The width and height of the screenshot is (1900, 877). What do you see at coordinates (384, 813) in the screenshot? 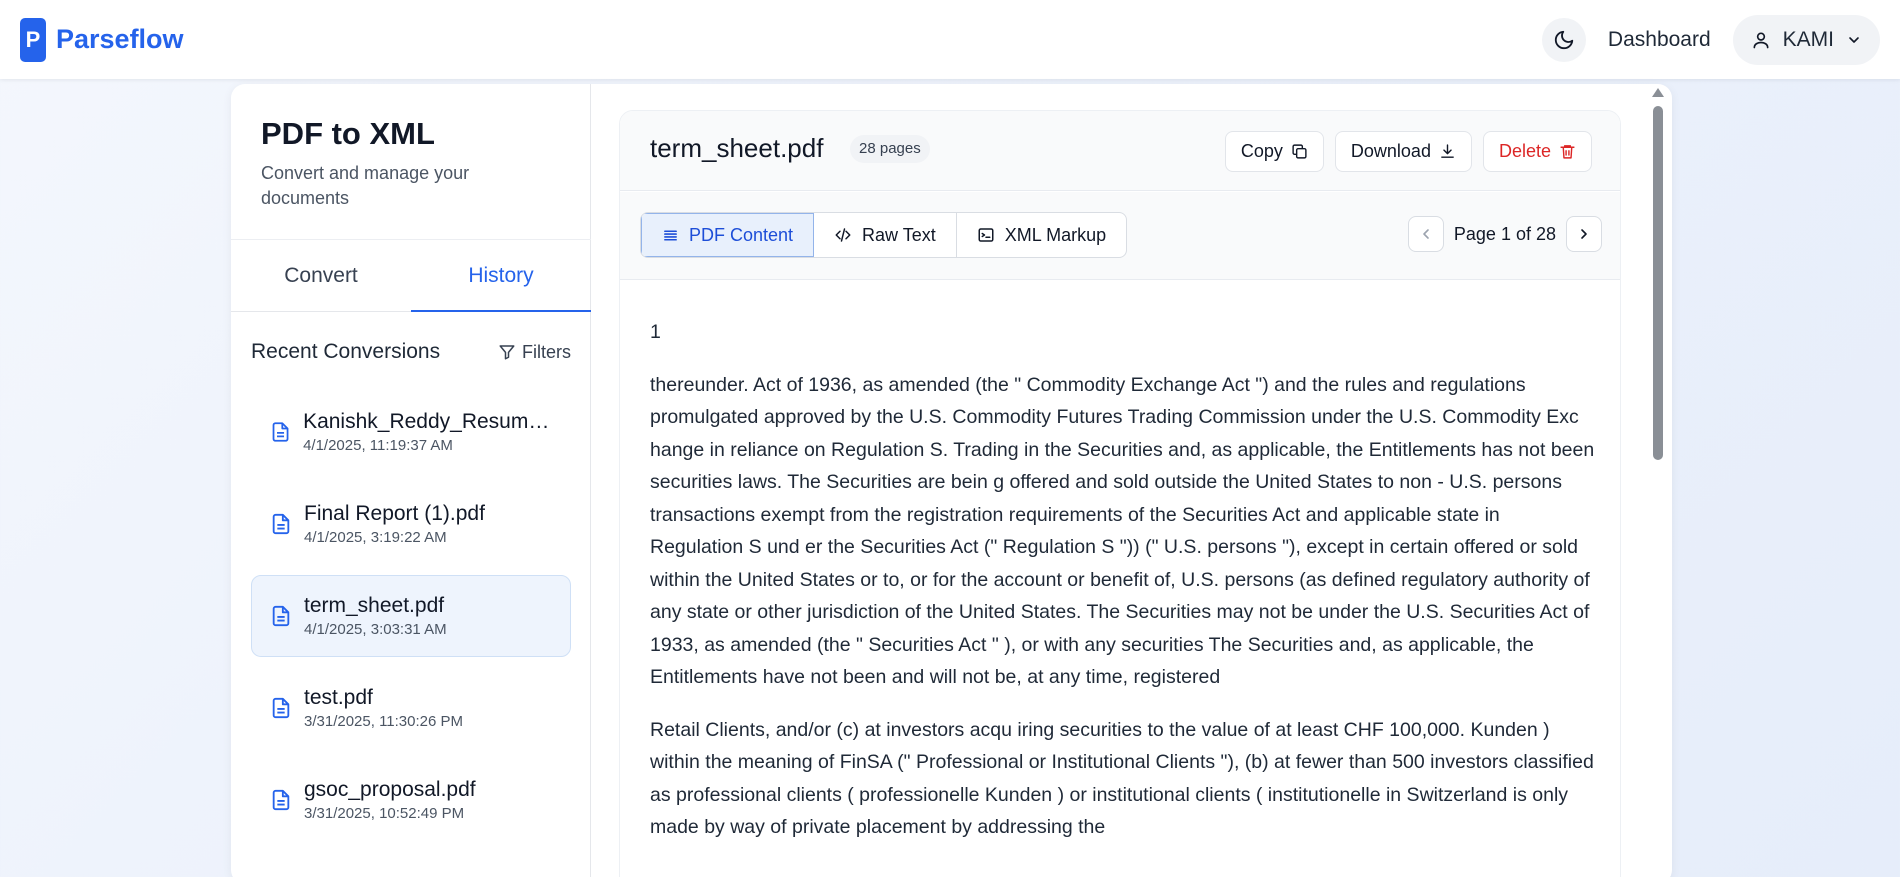
I see `file-date: 3/31/2025, 10:52:49 PM` at bounding box center [384, 813].